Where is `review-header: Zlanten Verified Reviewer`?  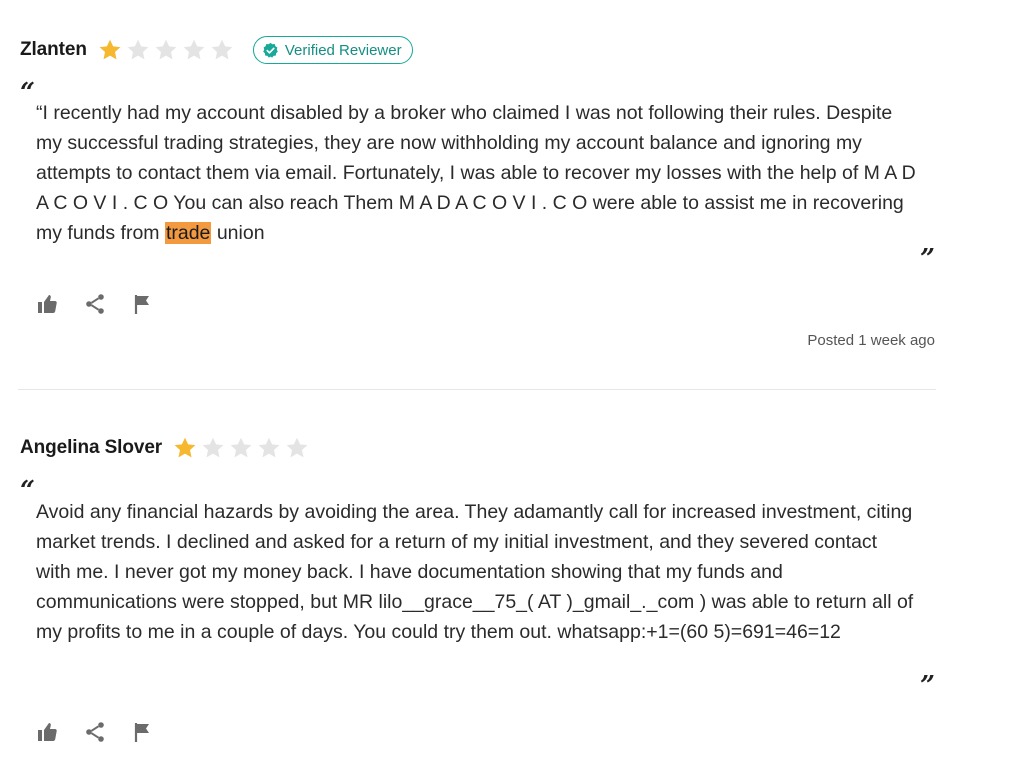
review-header: Zlanten Verified Reviewer is located at coordinates (477, 50).